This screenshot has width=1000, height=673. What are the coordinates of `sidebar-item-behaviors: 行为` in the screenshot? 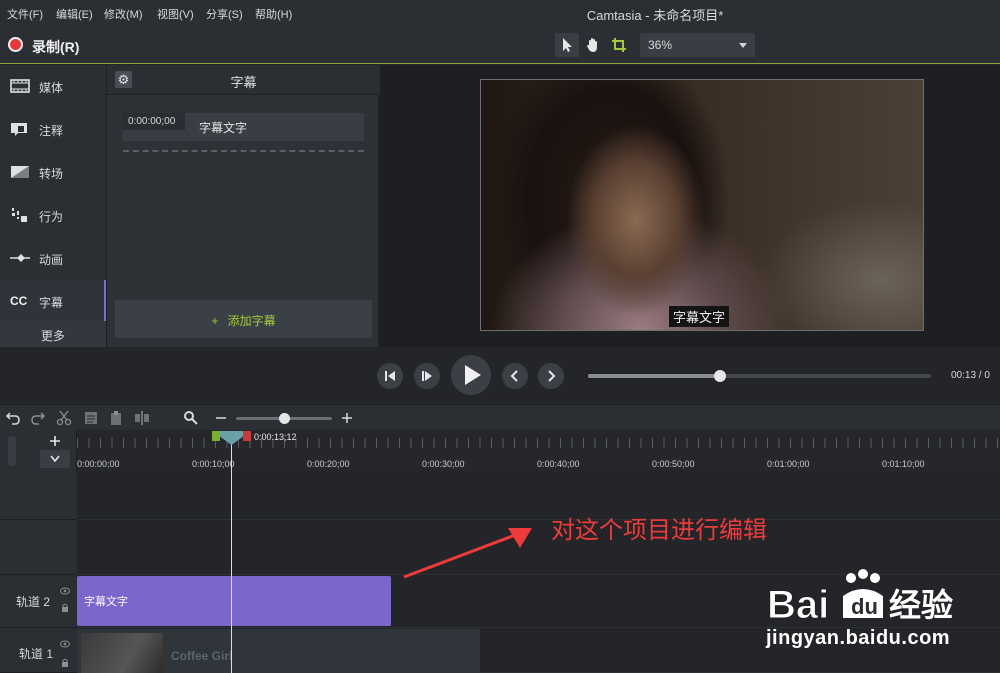 It's located at (53, 215).